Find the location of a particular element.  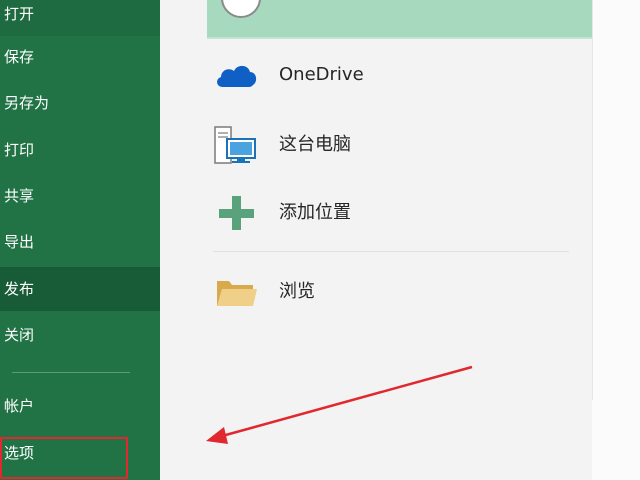

folder-icon is located at coordinates (237, 293).